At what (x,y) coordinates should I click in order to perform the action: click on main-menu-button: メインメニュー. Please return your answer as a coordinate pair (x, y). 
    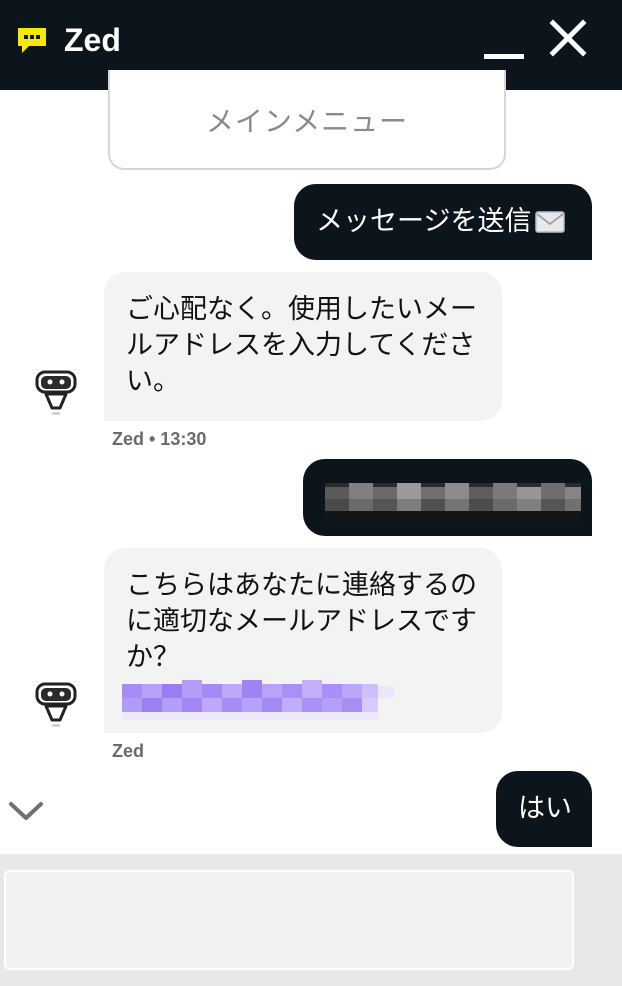
    Looking at the image, I should click on (307, 120).